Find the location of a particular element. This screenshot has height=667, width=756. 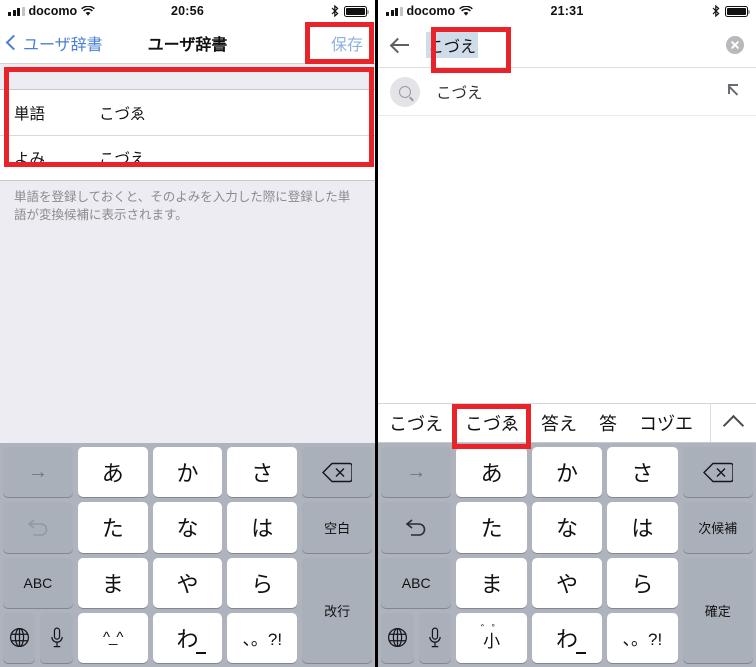

back-label: ユーザ辞書 is located at coordinates (63, 45).